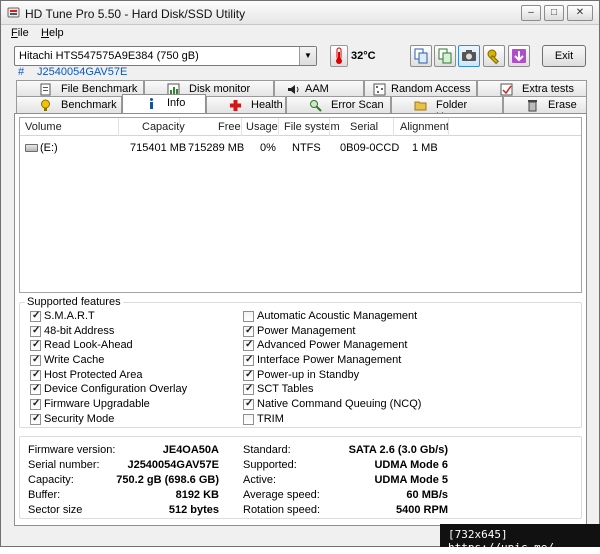  I want to click on tab-label: AAM, so click(317, 89).